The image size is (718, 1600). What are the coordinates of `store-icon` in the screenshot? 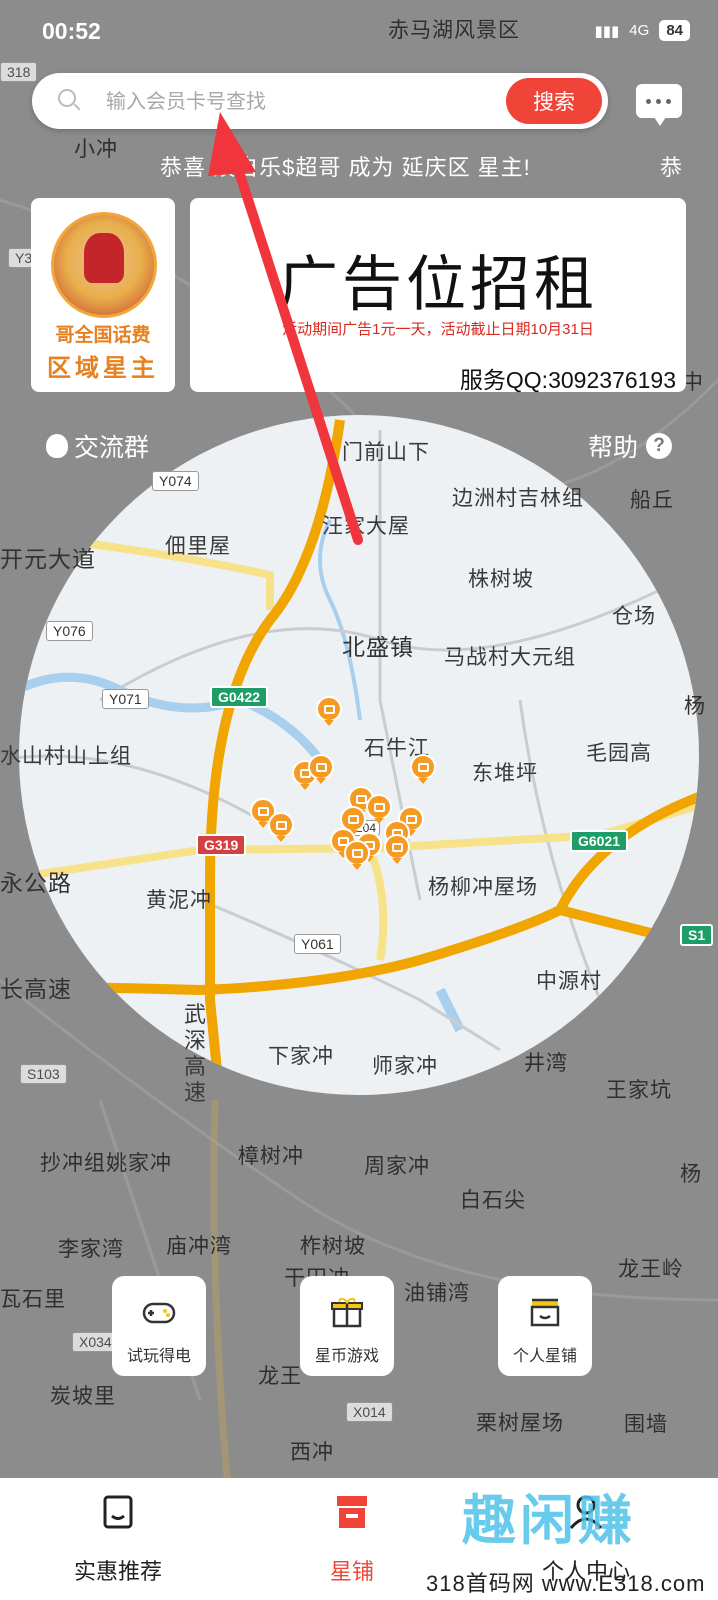 It's located at (352, 1512).